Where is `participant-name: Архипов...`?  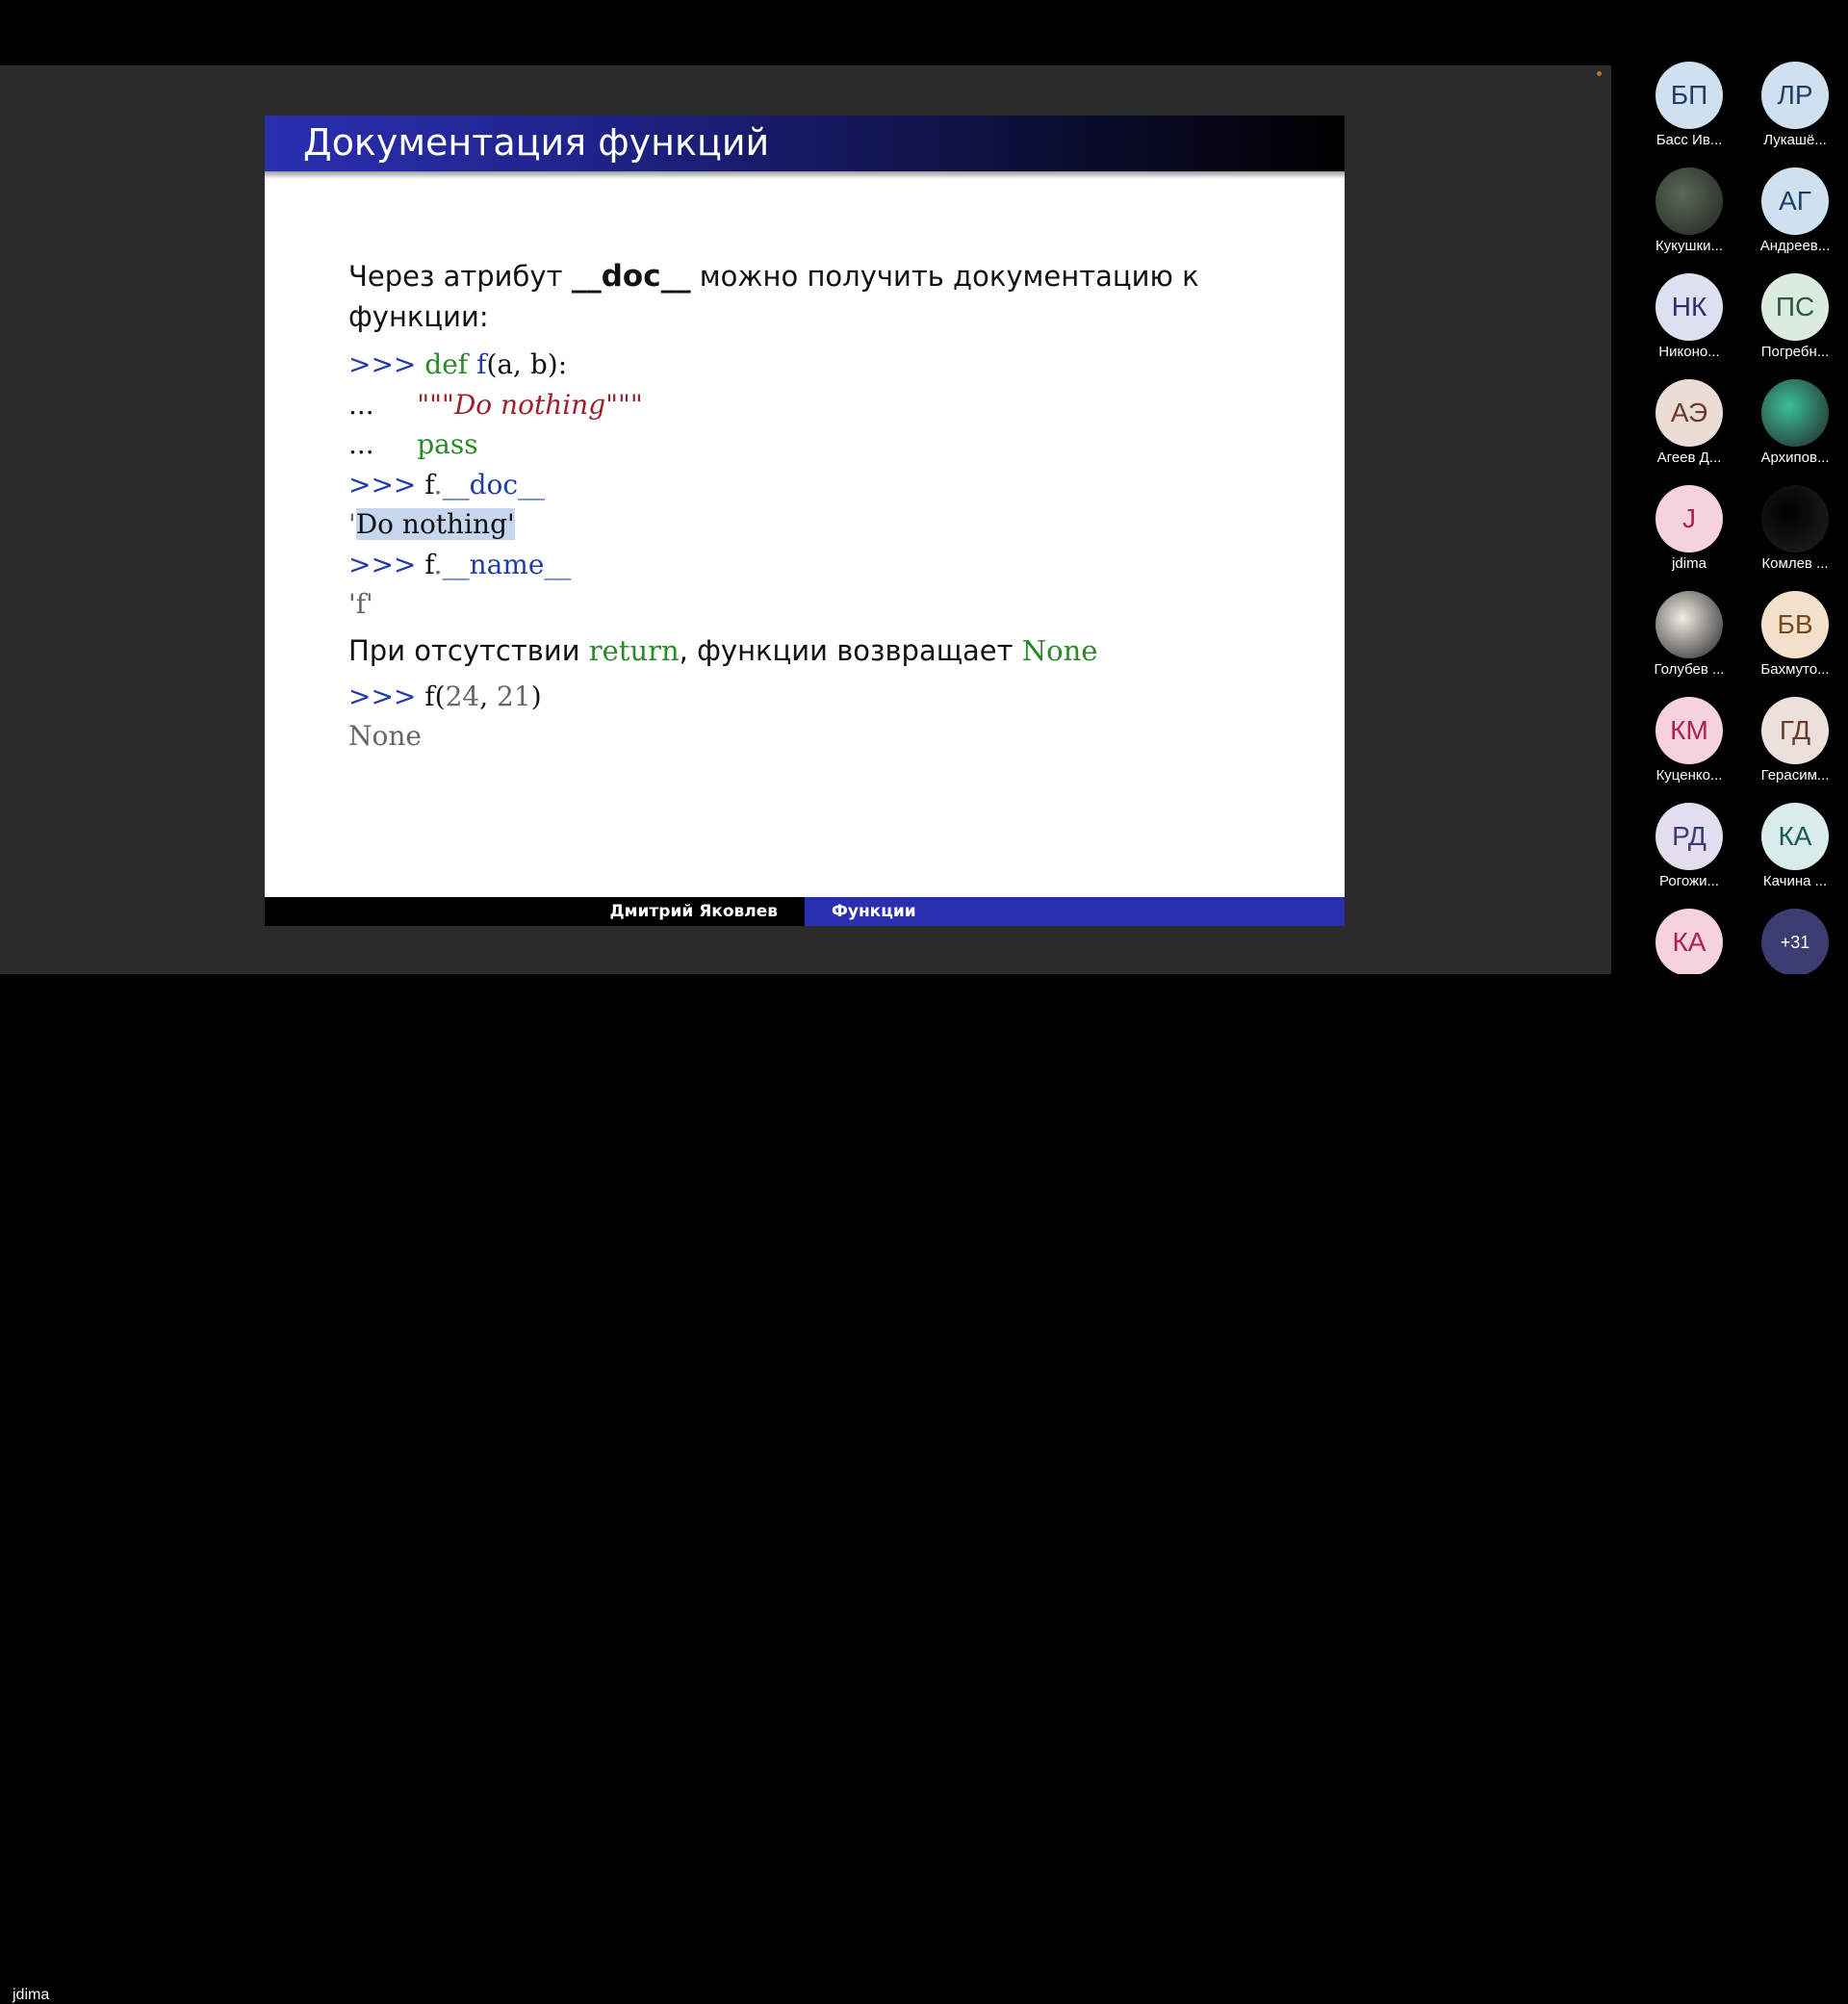
participant-name: Архипов... is located at coordinates (1795, 458).